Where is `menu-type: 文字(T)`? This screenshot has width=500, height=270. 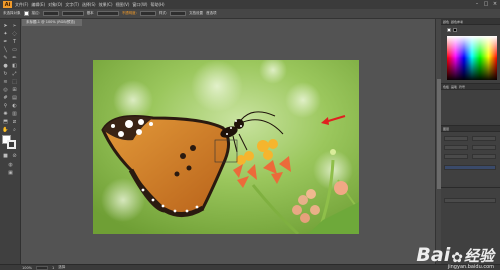
menu-type: 文字(T) is located at coordinates (72, 4).